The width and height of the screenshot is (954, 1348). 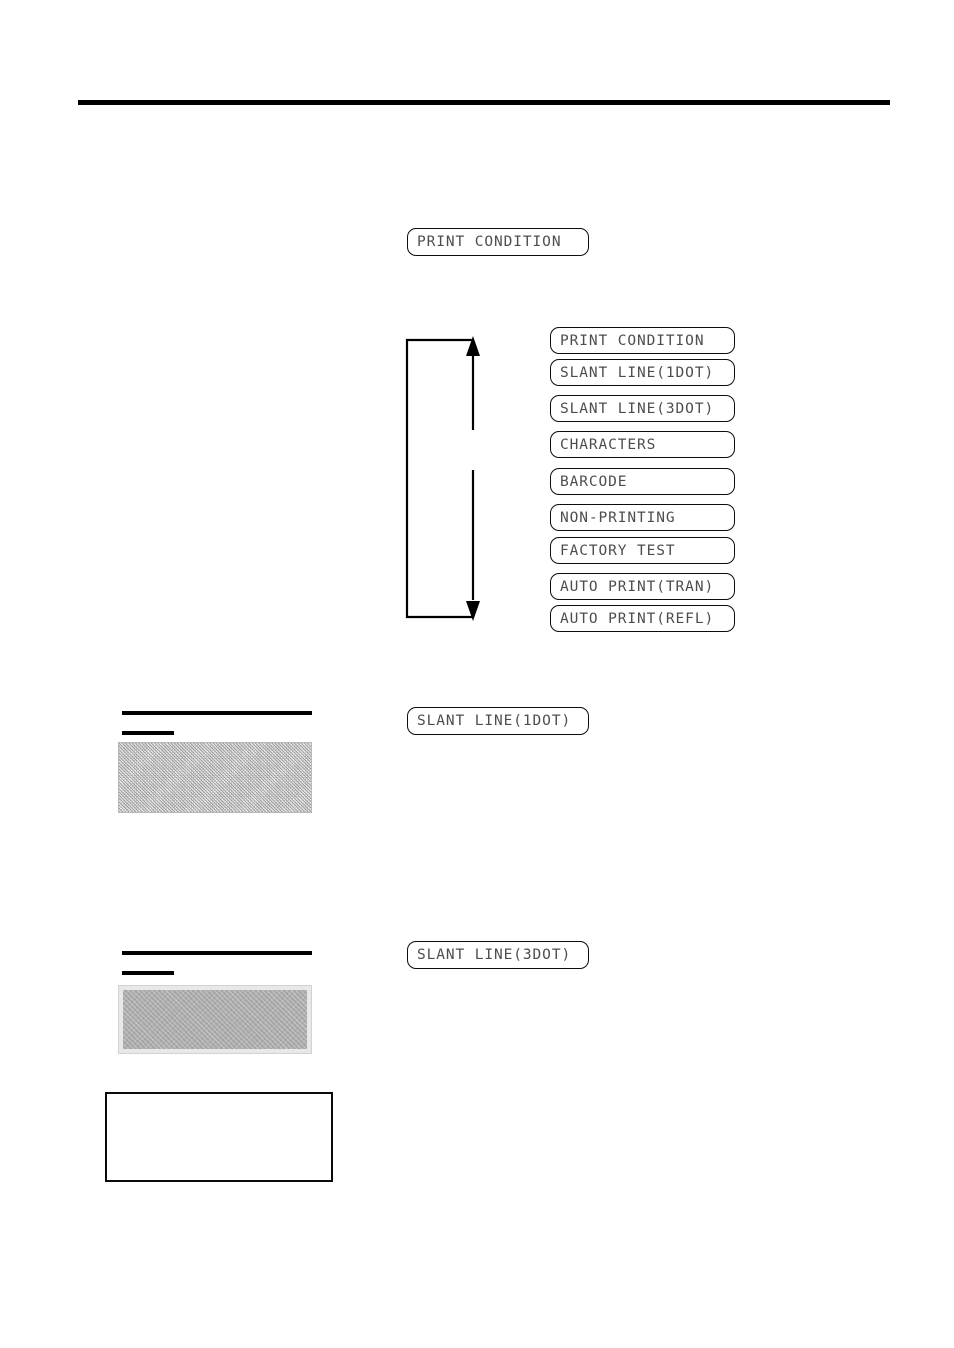 I want to click on display-print-condition-label: PRINT CONDITION, so click(x=489, y=242).